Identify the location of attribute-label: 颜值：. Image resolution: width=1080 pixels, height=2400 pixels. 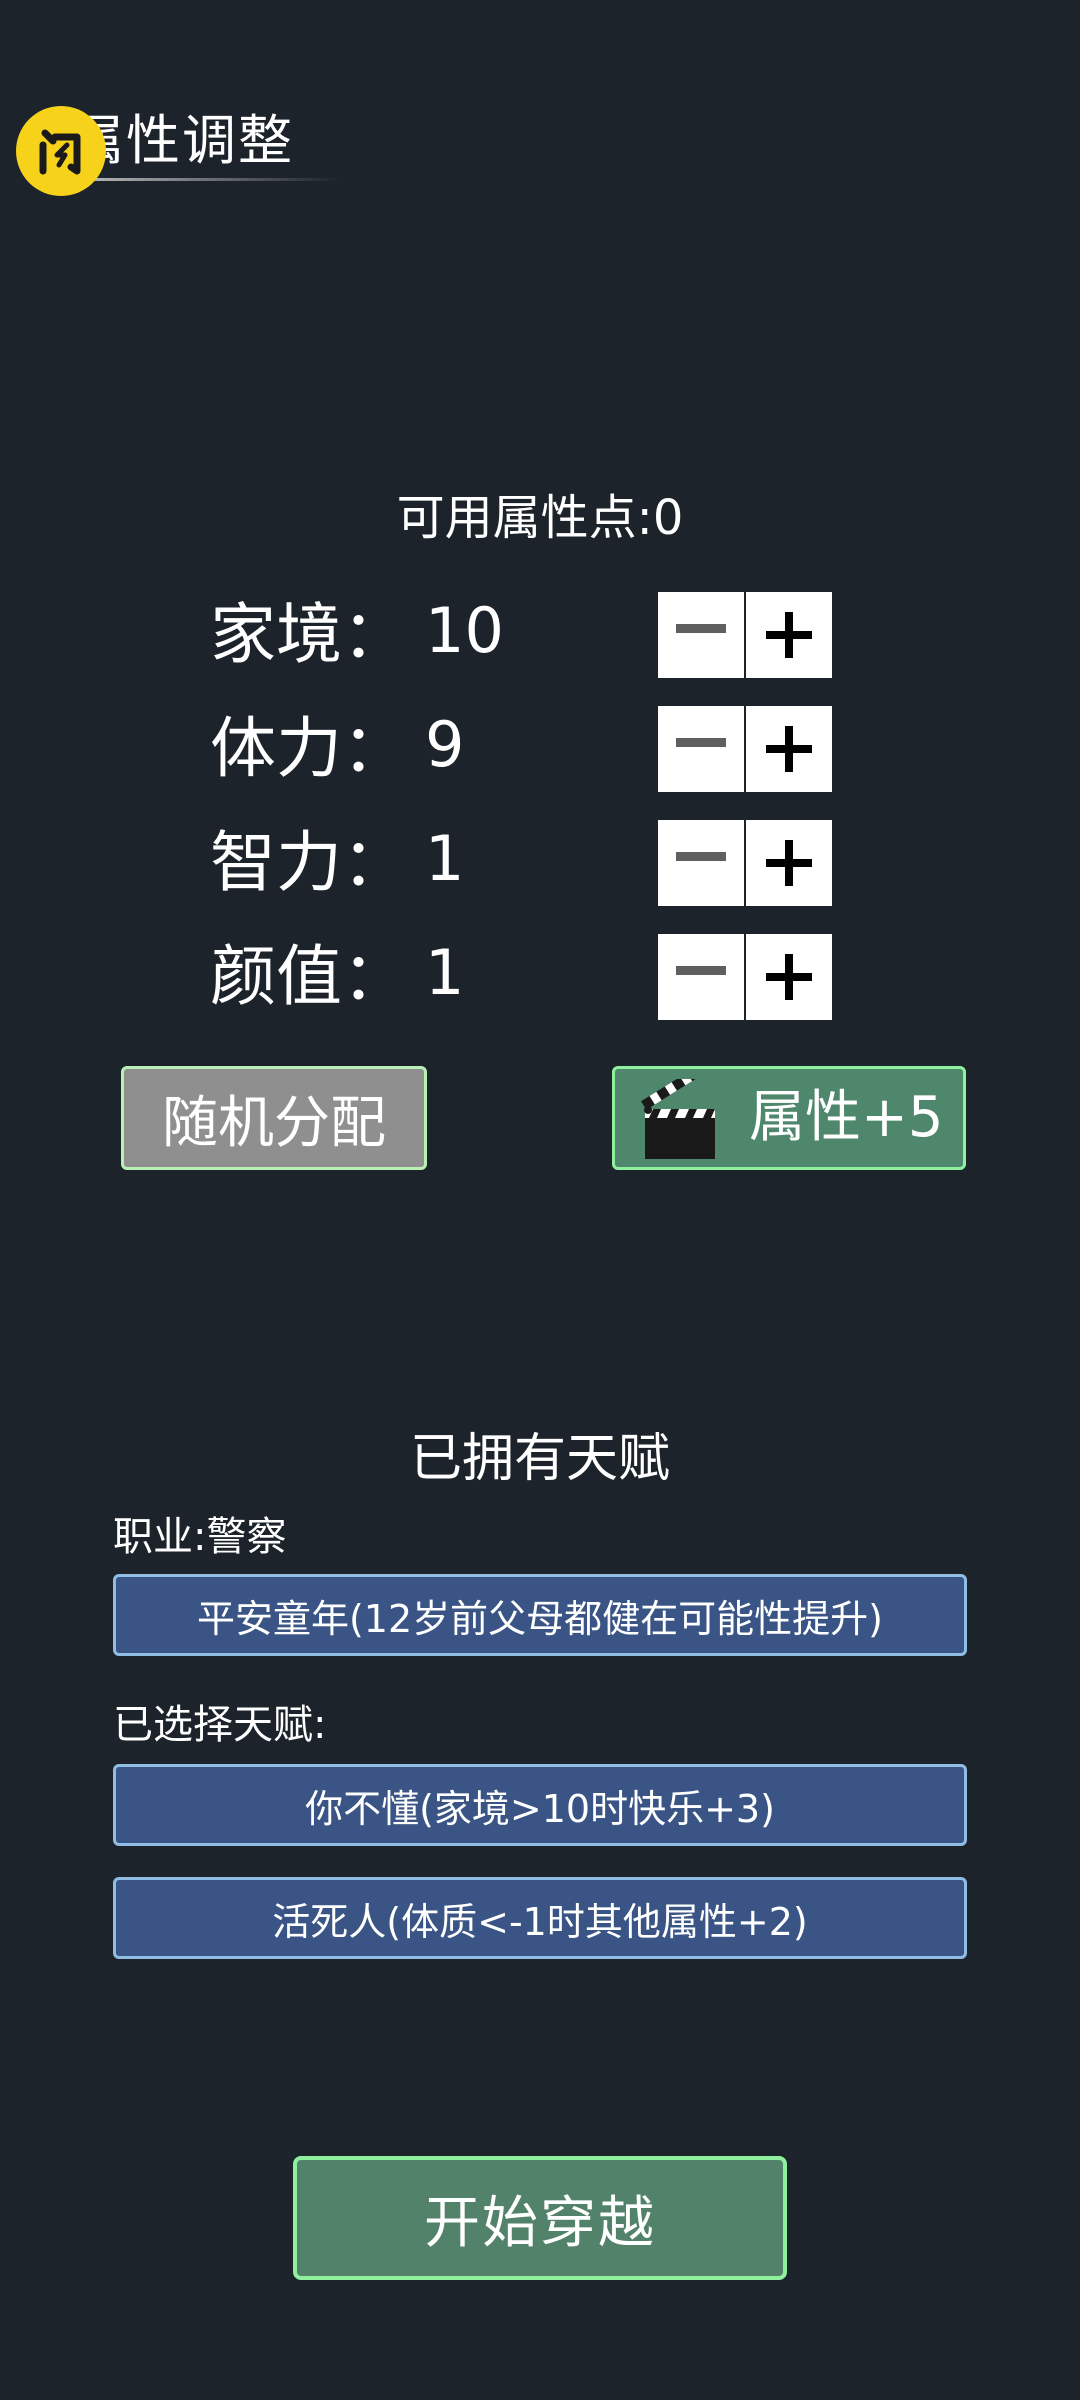
(309, 976).